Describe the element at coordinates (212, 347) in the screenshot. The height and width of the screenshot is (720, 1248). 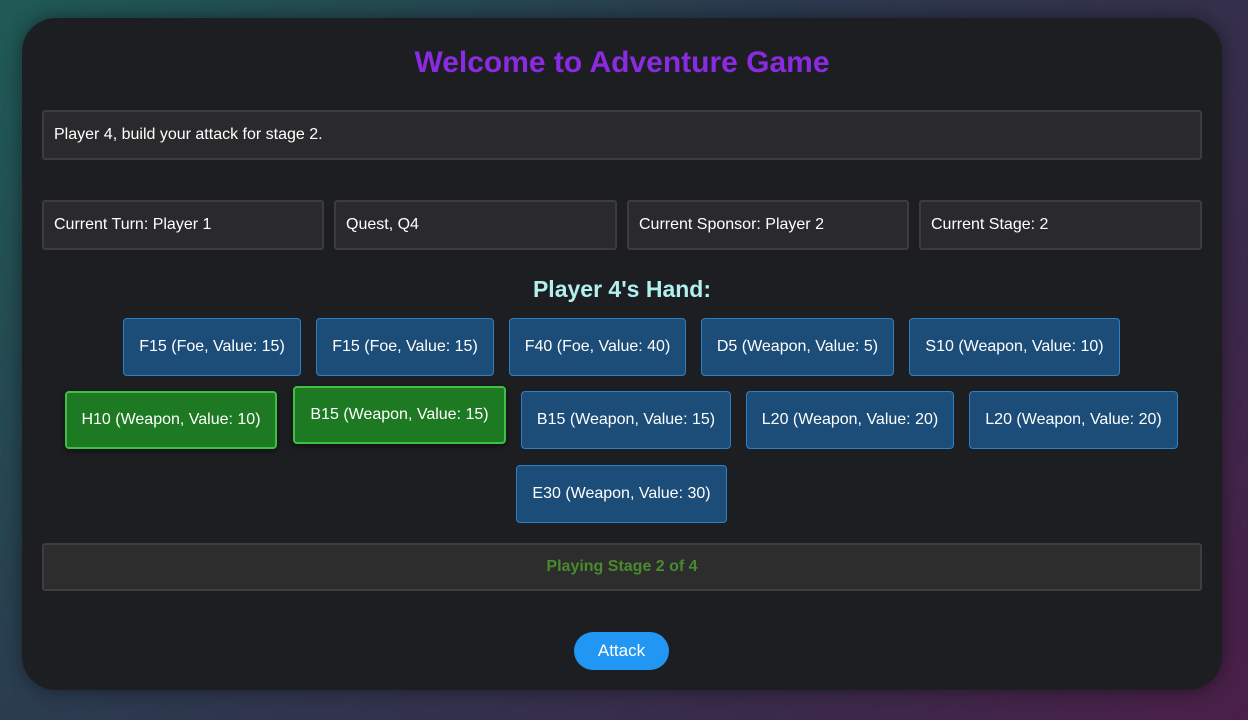
I see `hand-card-1: F15 (Foe, Value: 15)` at that location.